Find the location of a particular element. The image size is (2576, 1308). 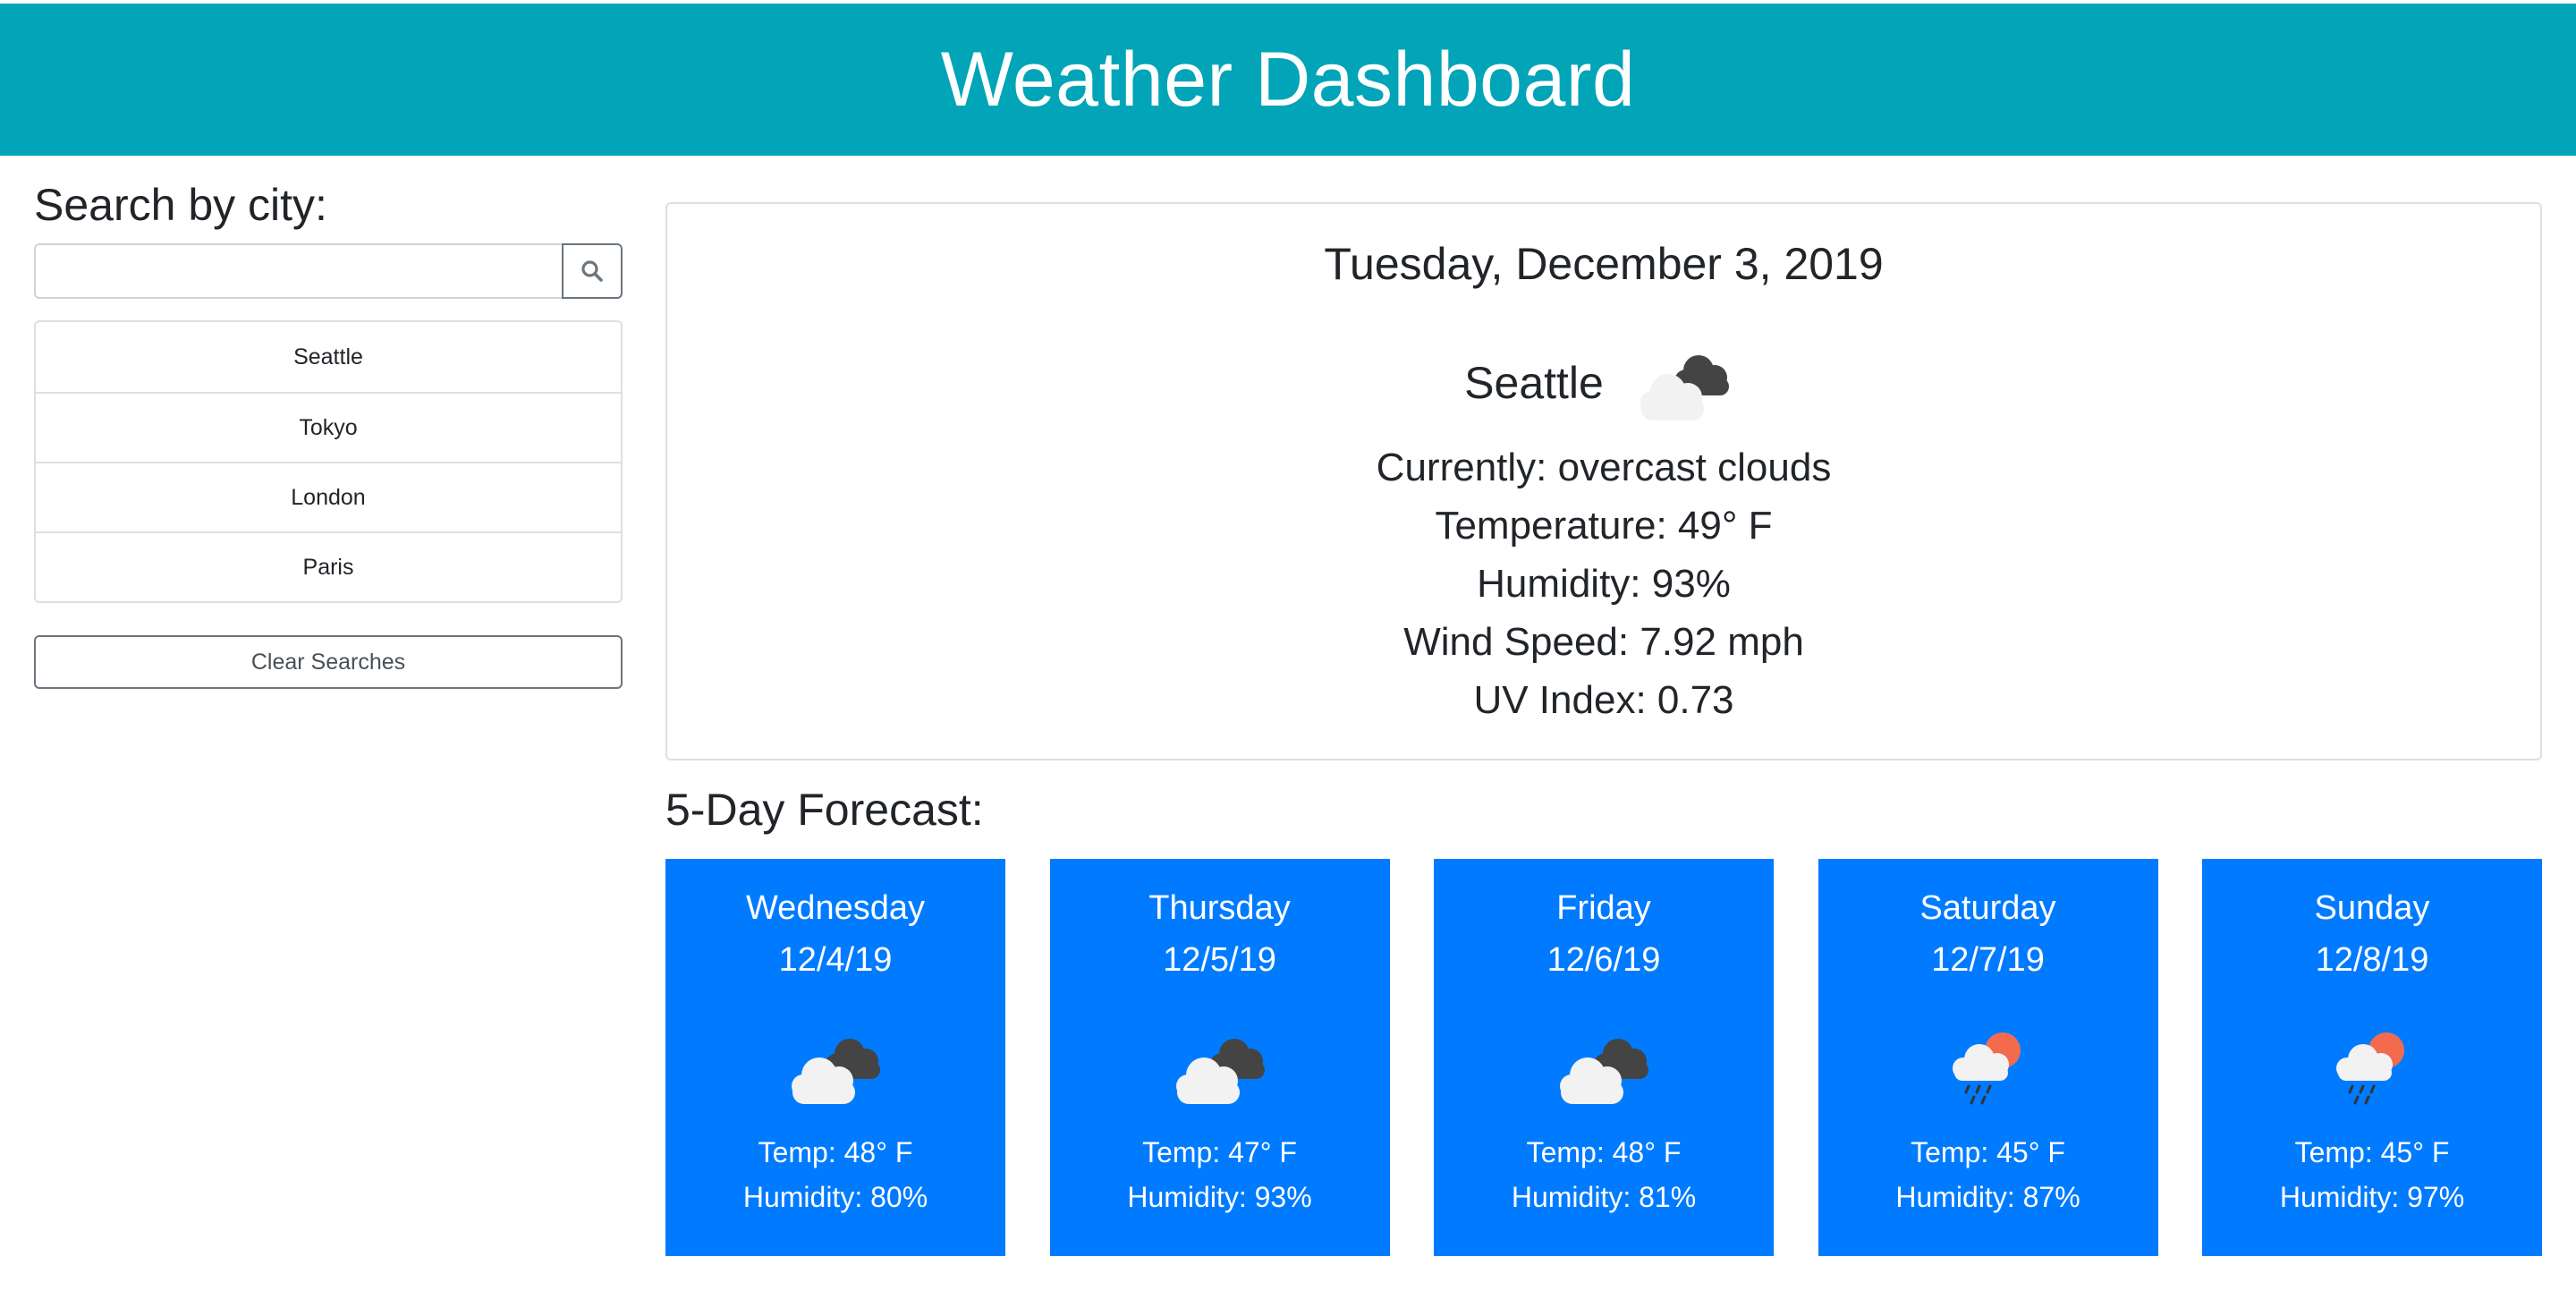

forecast-date: 12/7/19 is located at coordinates (1988, 960).